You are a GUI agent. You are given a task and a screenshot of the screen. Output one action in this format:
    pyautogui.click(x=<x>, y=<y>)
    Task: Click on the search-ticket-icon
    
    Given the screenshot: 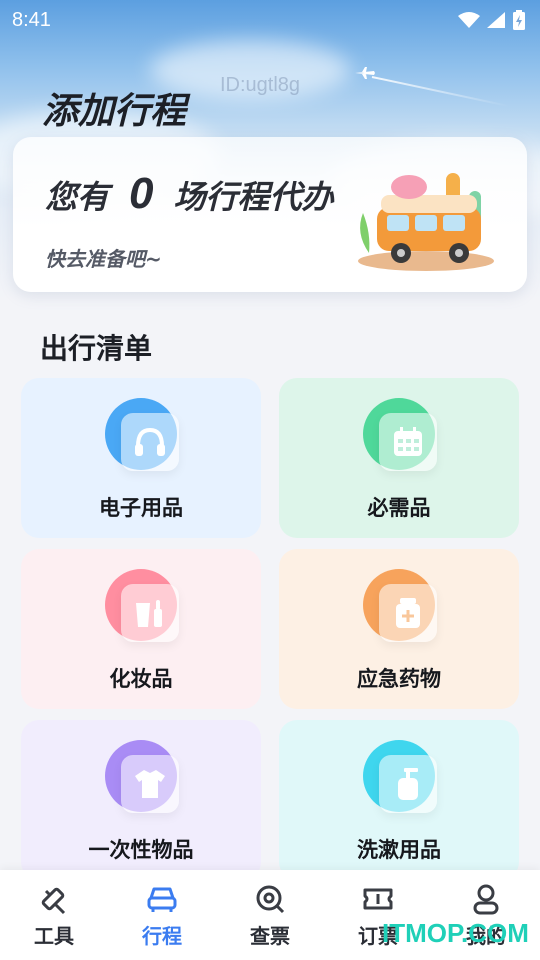 What is the action you would take?
    pyautogui.click(x=270, y=899)
    